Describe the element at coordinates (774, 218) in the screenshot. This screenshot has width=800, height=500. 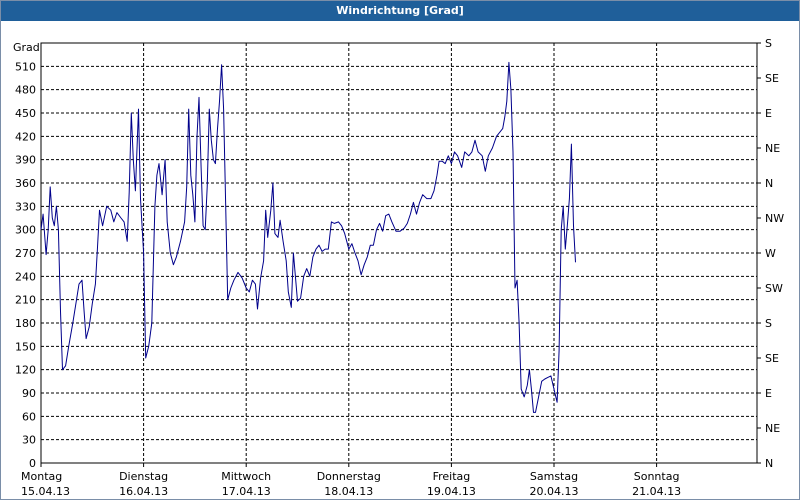
I see `right-tick-label: NW` at that location.